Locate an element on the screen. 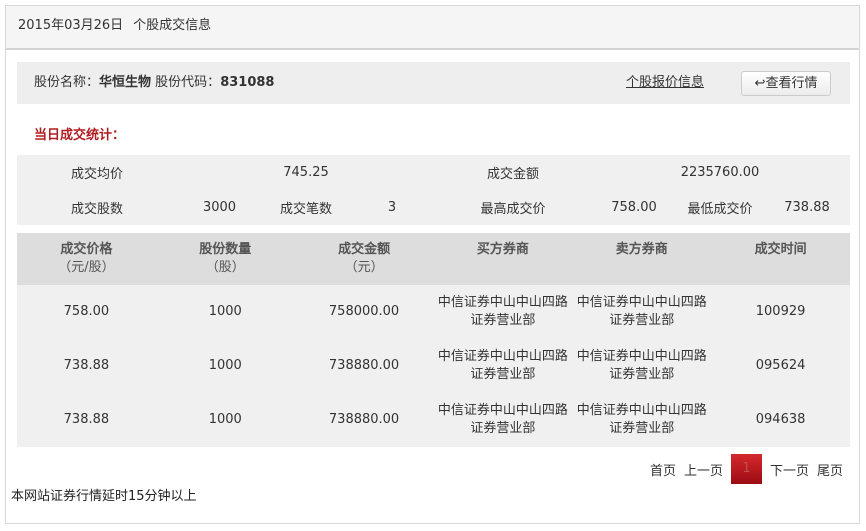 The width and height of the screenshot is (866, 531). low-label: 最低成交价 is located at coordinates (720, 209).